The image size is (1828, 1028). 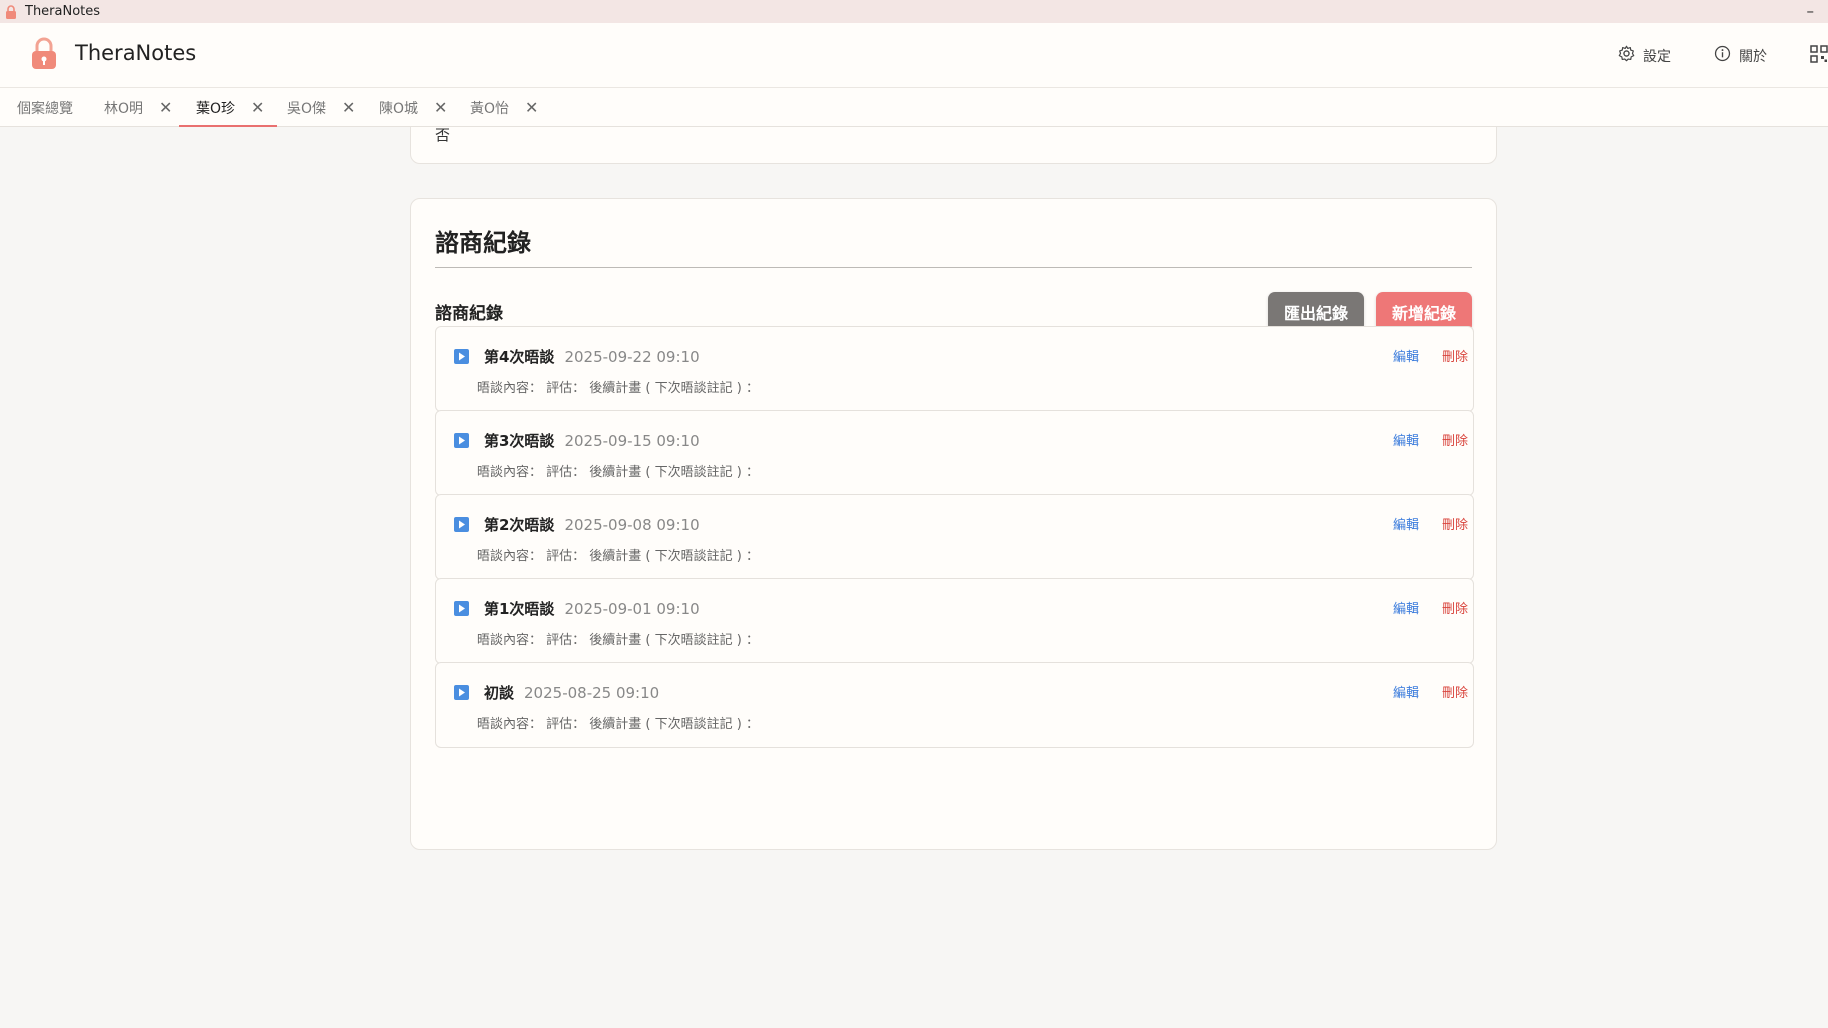 I want to click on tab-label: 陳O城, so click(x=399, y=108).